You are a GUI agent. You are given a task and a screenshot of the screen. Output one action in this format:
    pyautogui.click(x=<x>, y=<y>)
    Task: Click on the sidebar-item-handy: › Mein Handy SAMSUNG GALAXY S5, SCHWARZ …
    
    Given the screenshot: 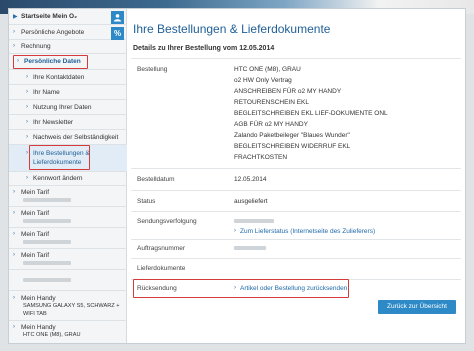 What is the action you would take?
    pyautogui.click(x=68, y=306)
    